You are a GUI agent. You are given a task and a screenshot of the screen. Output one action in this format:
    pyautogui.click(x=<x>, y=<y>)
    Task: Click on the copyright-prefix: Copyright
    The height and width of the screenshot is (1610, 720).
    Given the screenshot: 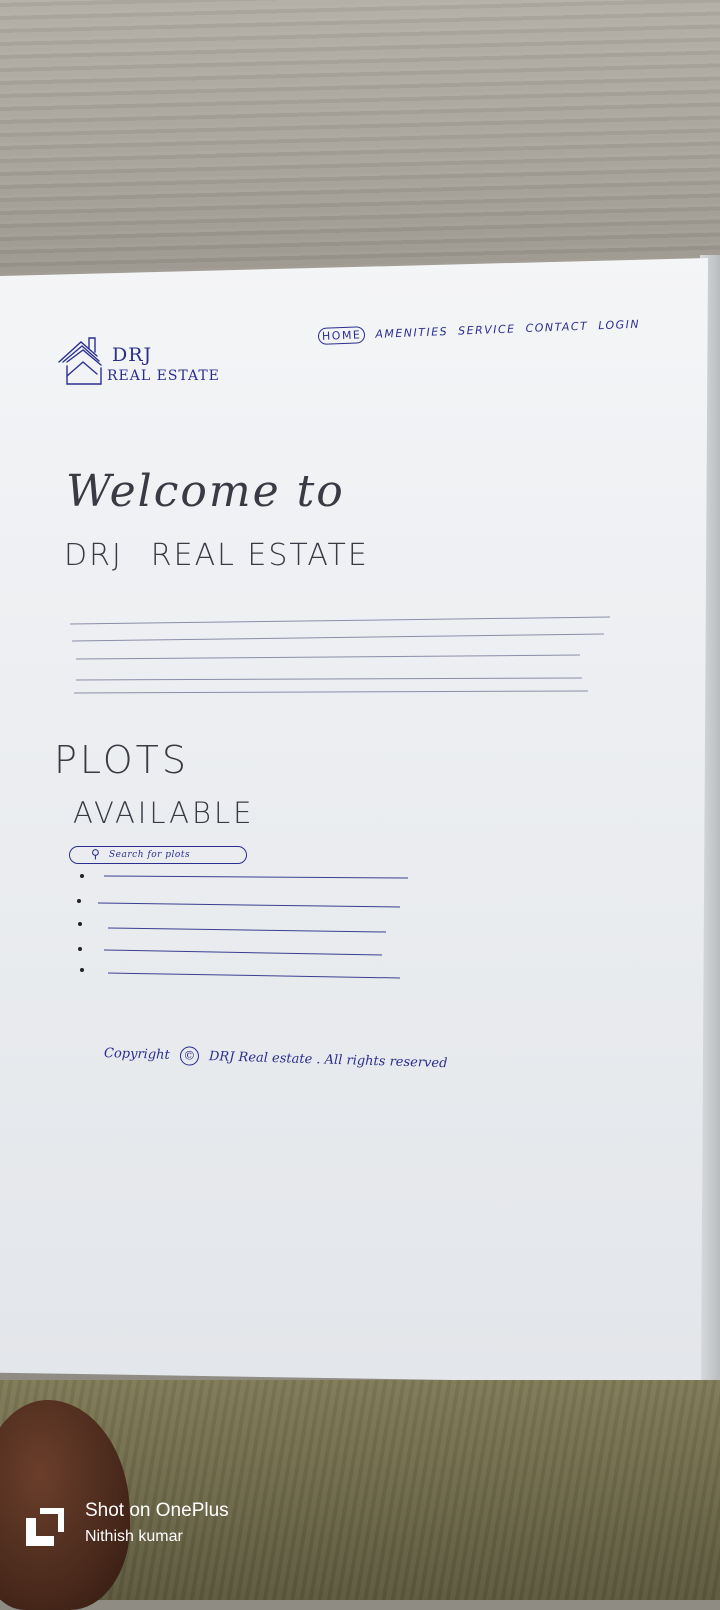 What is the action you would take?
    pyautogui.click(x=136, y=1054)
    